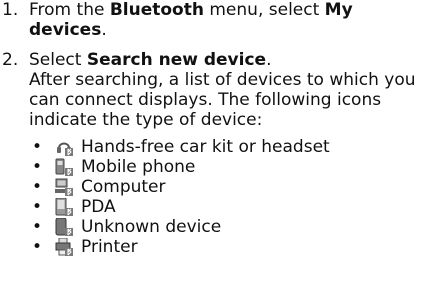  What do you see at coordinates (156, 10) in the screenshot?
I see `menu-name: Bluetooth` at bounding box center [156, 10].